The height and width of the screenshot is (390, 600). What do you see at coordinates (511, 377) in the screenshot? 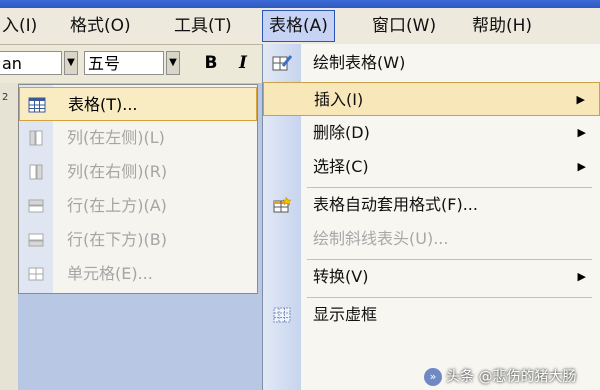
I see `watermark: 头条 @悲伤的猪大肠` at bounding box center [511, 377].